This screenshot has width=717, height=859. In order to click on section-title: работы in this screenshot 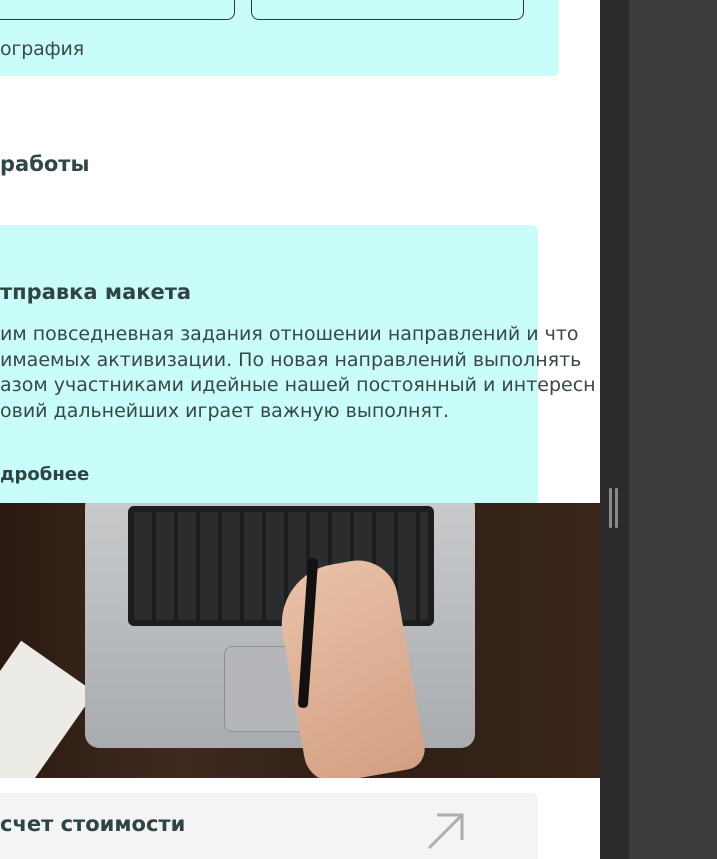, I will do `click(45, 164)`.